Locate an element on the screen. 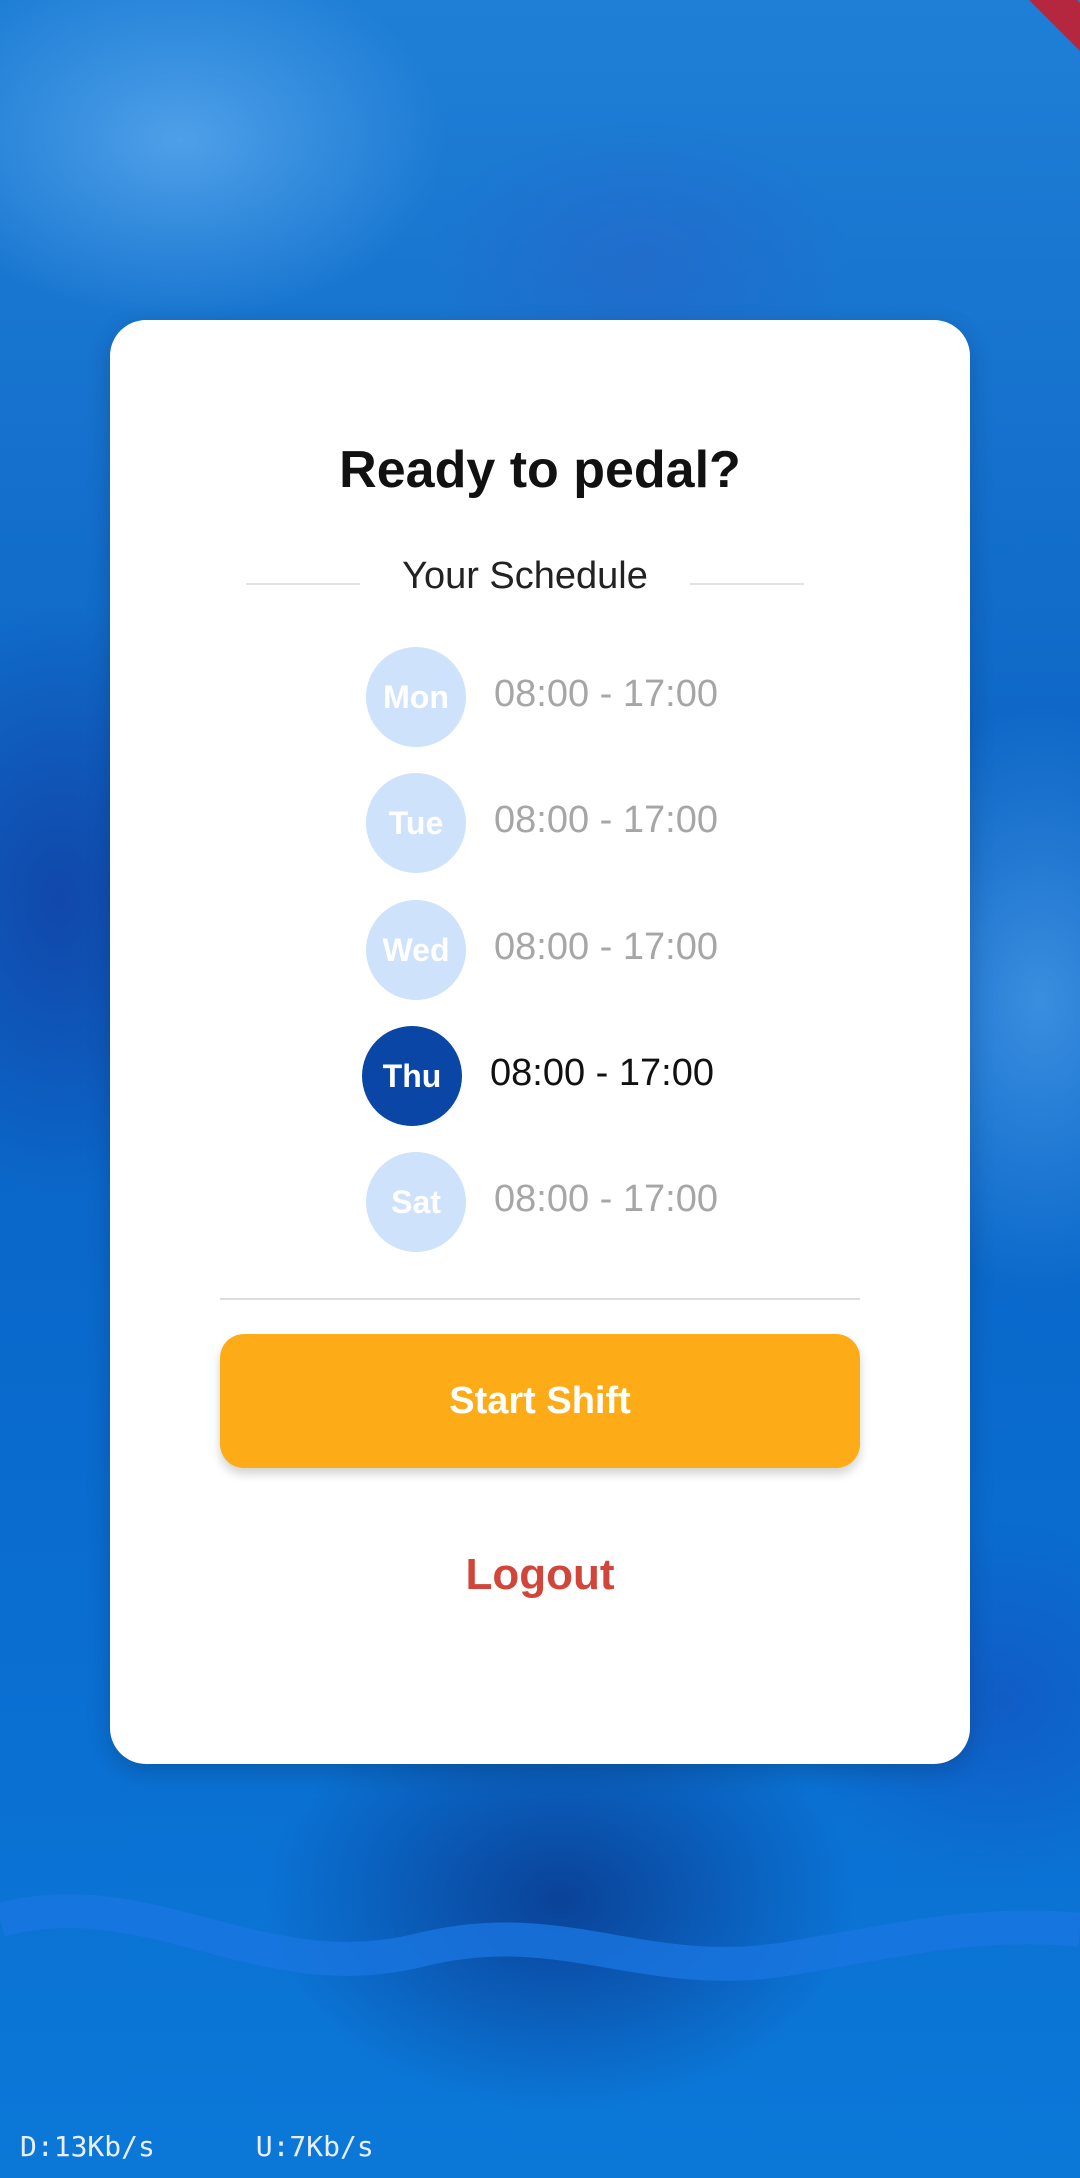  day-badge: Wed is located at coordinates (416, 950).